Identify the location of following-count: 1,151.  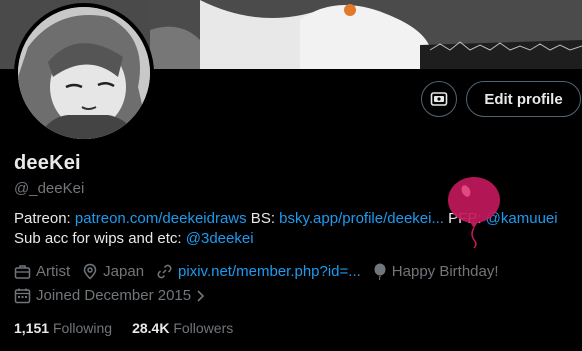
(32, 328).